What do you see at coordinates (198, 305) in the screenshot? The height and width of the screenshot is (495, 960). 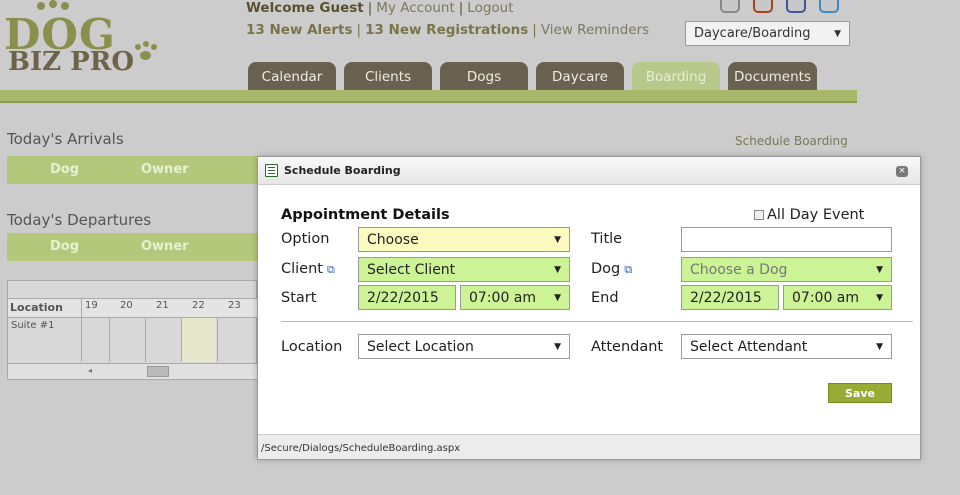 I see `calendar-day: 22` at bounding box center [198, 305].